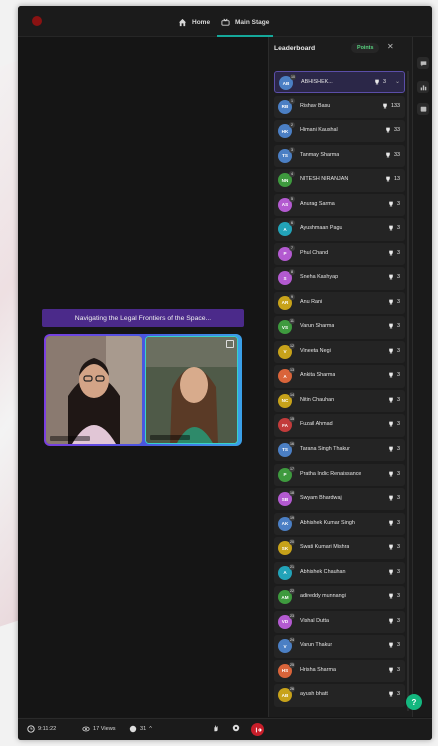 The image size is (438, 746). I want to click on app-logo, so click(37, 21).